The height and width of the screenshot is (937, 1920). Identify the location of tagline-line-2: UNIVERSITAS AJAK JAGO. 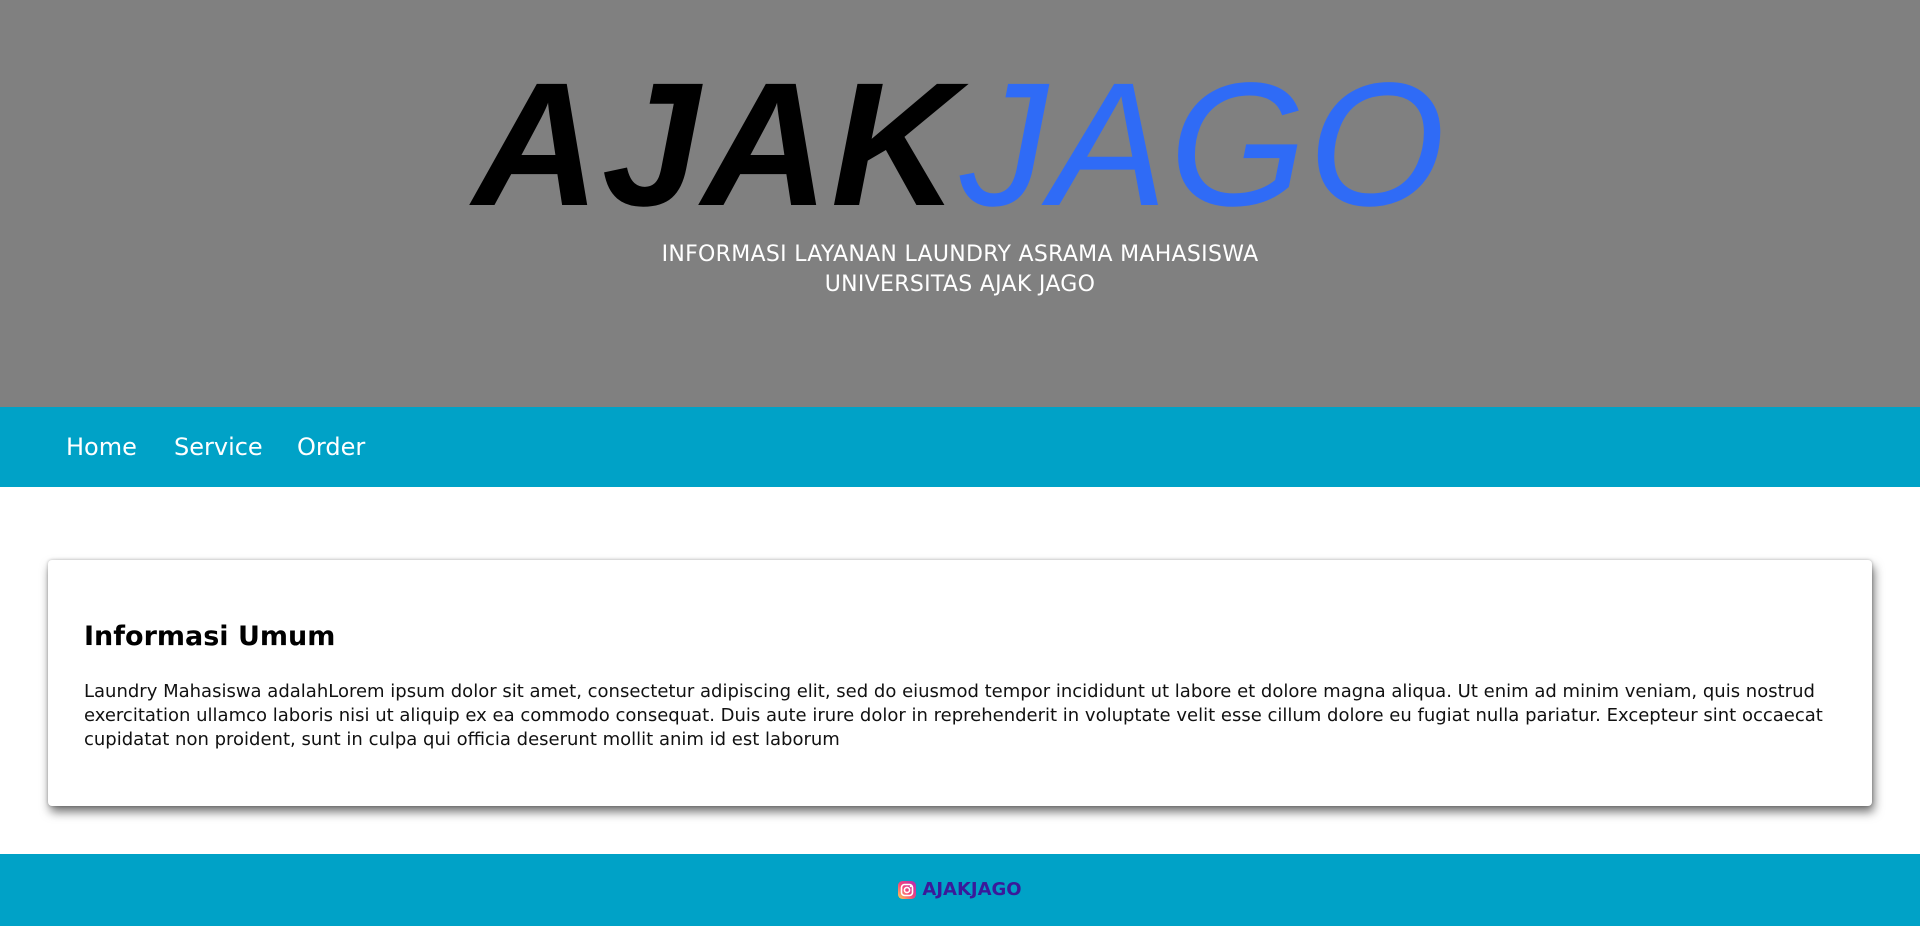
(960, 284).